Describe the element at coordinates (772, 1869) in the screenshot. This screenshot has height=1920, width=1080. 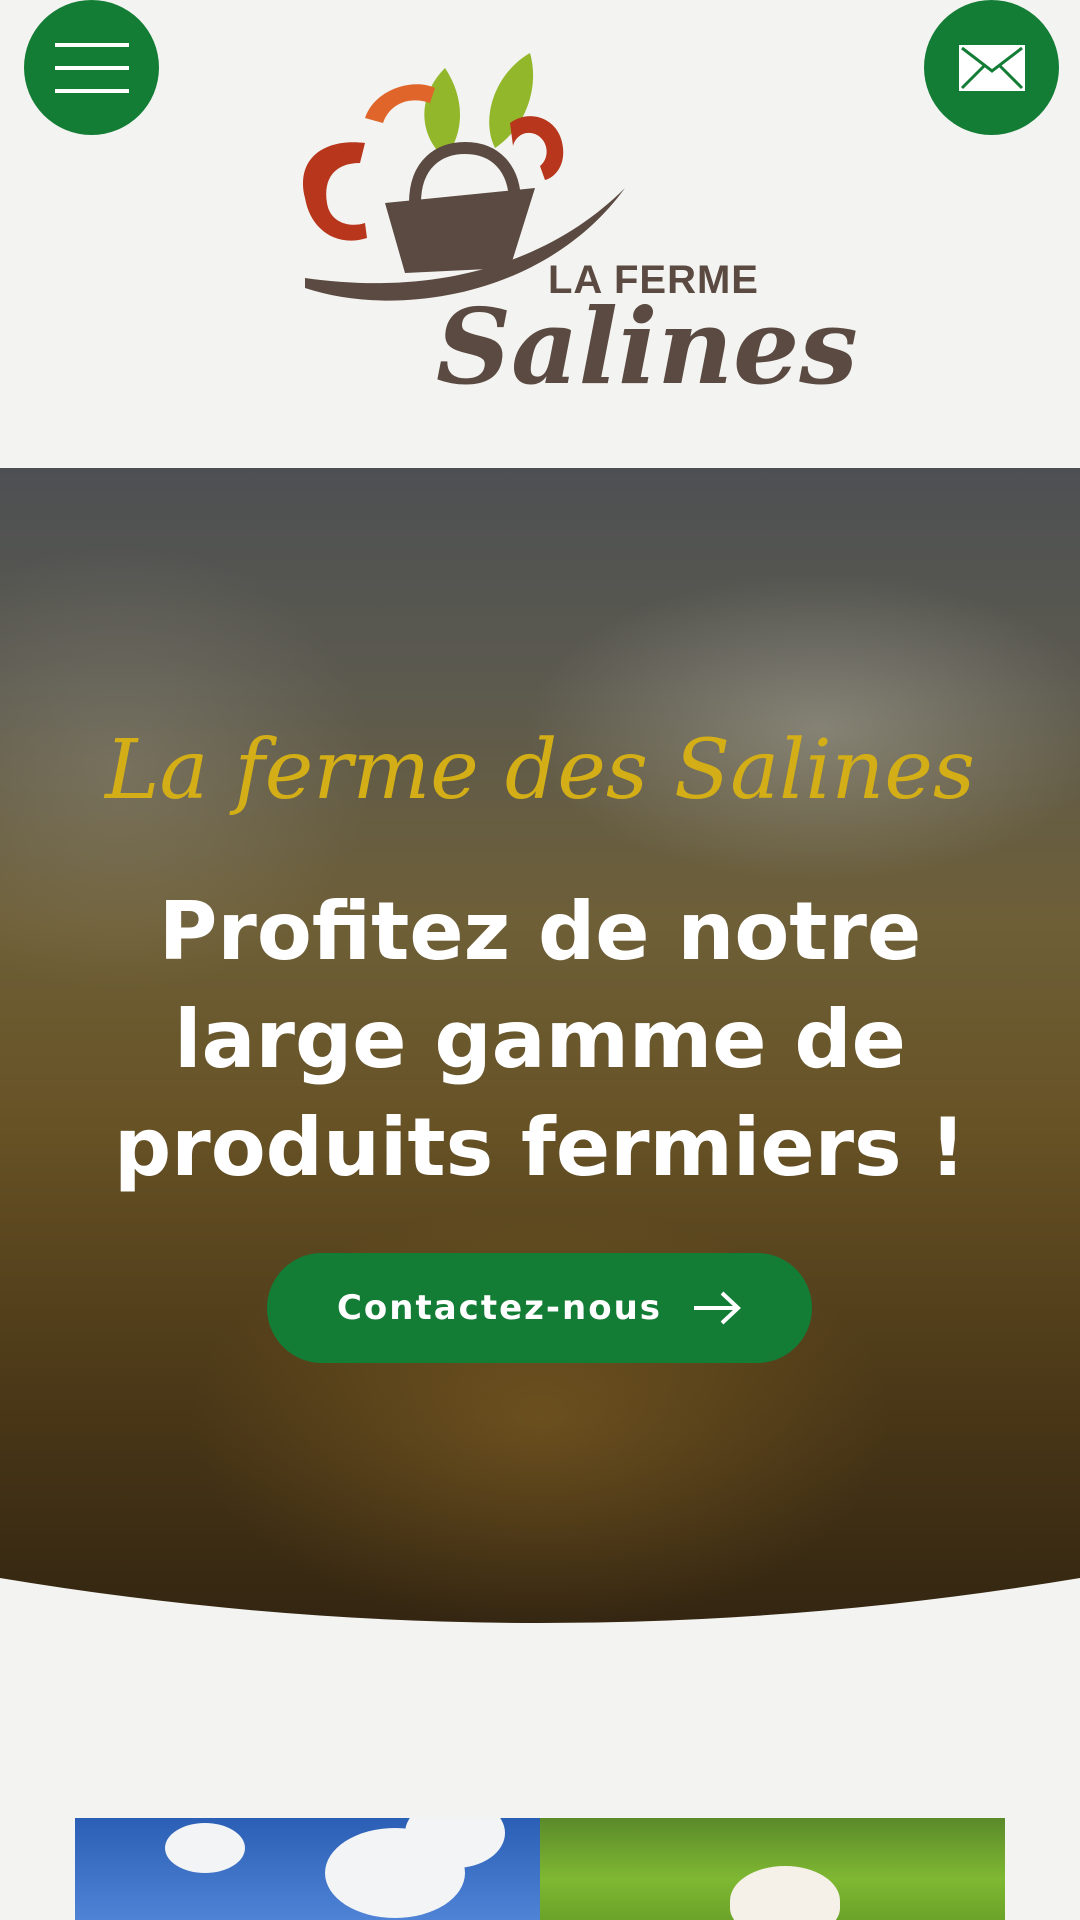
I see `lamb-field-photo` at that location.